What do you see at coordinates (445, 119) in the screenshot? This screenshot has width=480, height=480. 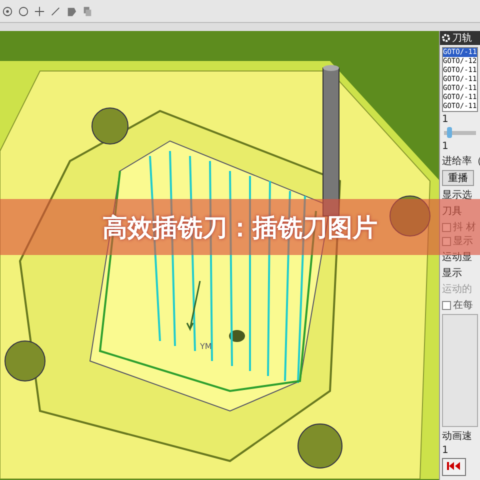 I see `slider-max-label: 1` at bounding box center [445, 119].